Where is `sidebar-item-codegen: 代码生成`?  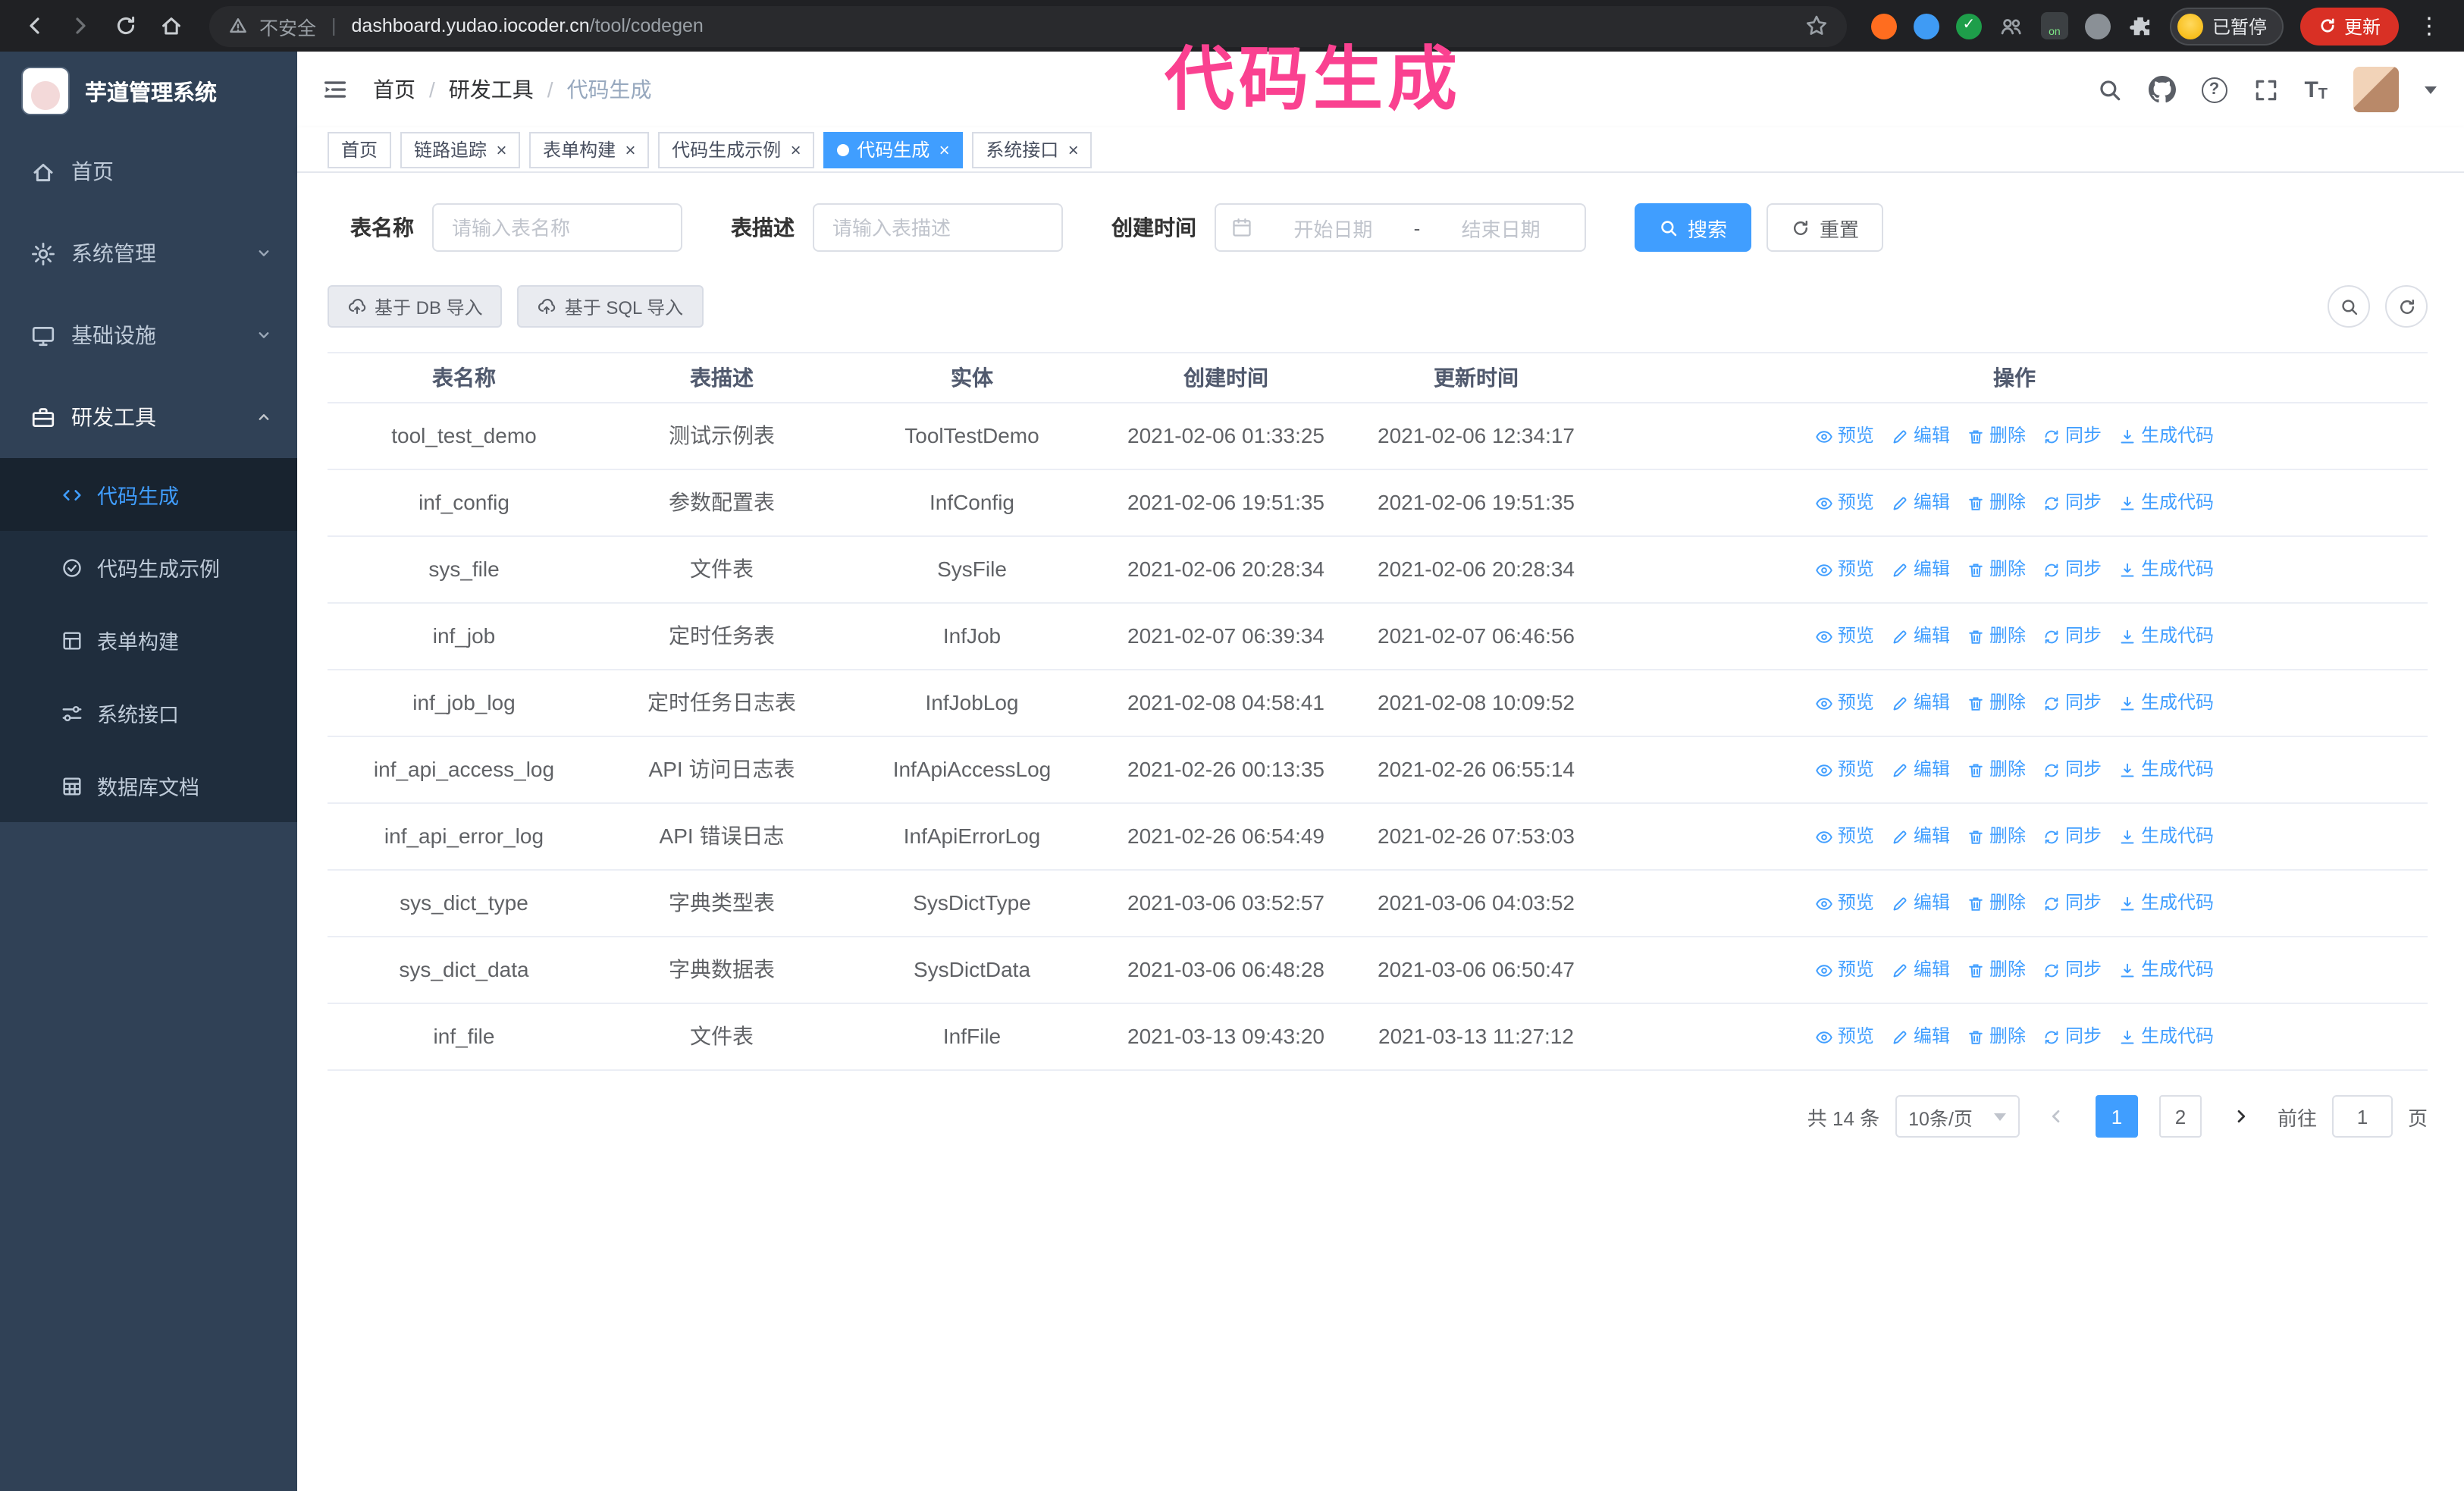 sidebar-item-codegen: 代码生成 is located at coordinates (148, 494).